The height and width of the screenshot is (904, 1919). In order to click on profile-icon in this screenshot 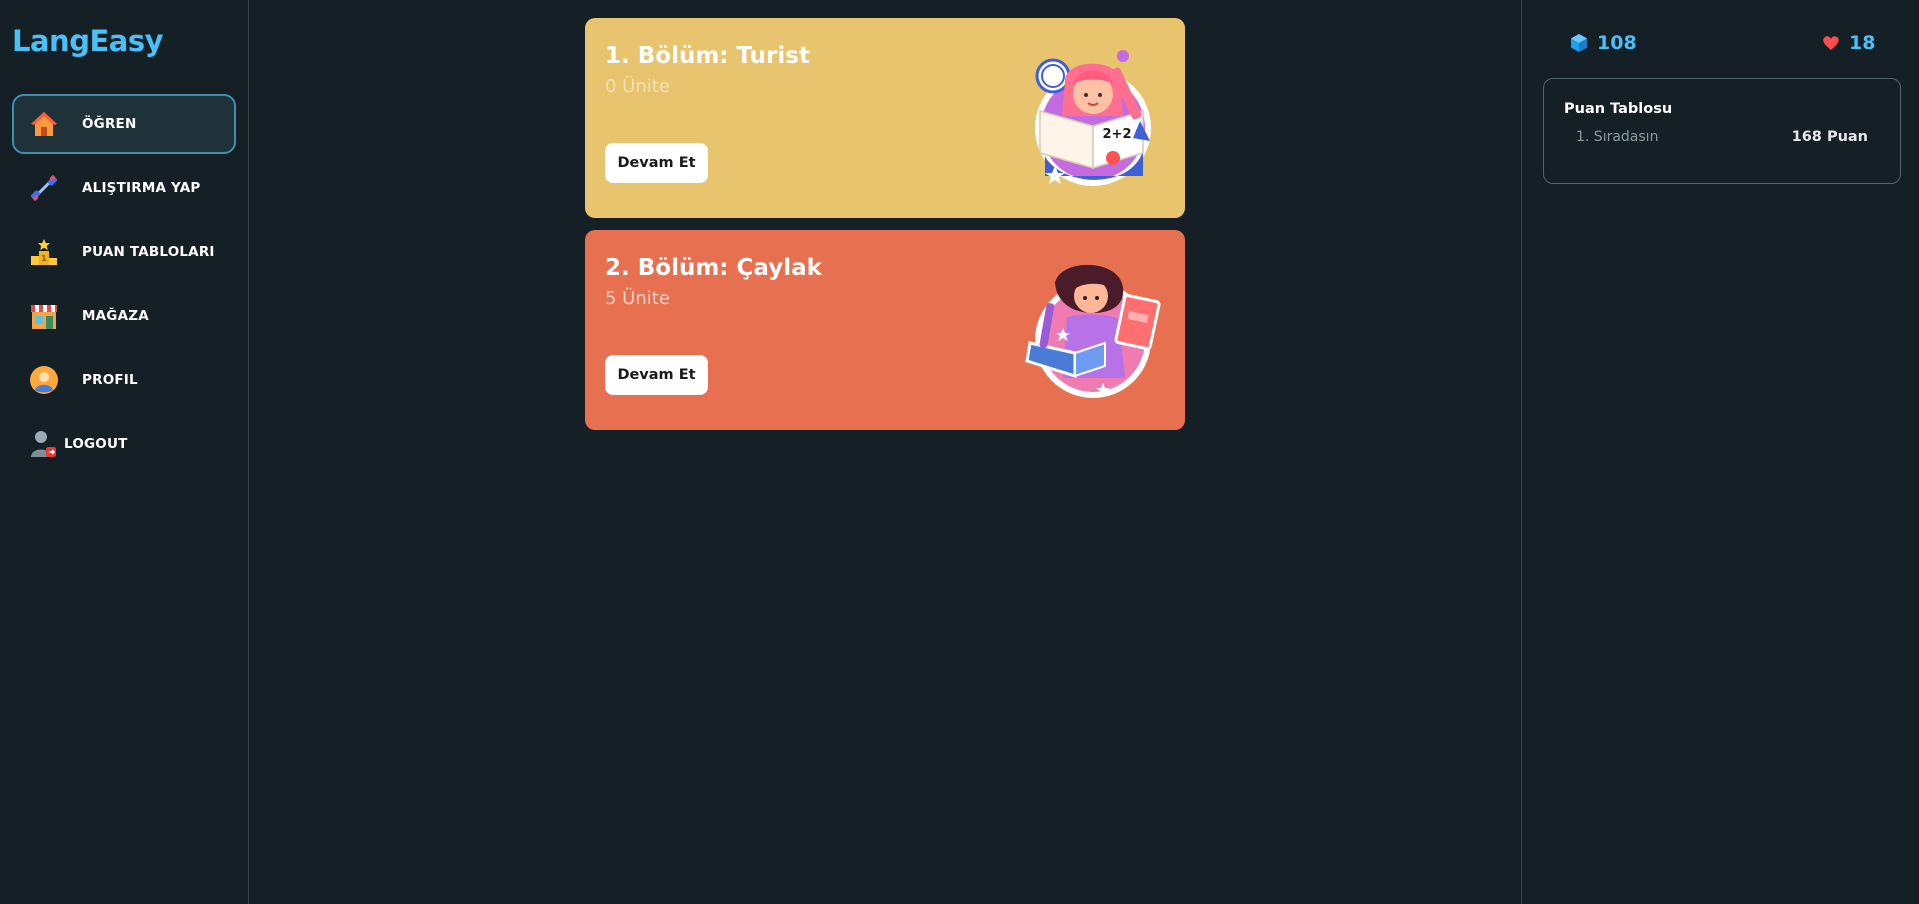, I will do `click(44, 380)`.